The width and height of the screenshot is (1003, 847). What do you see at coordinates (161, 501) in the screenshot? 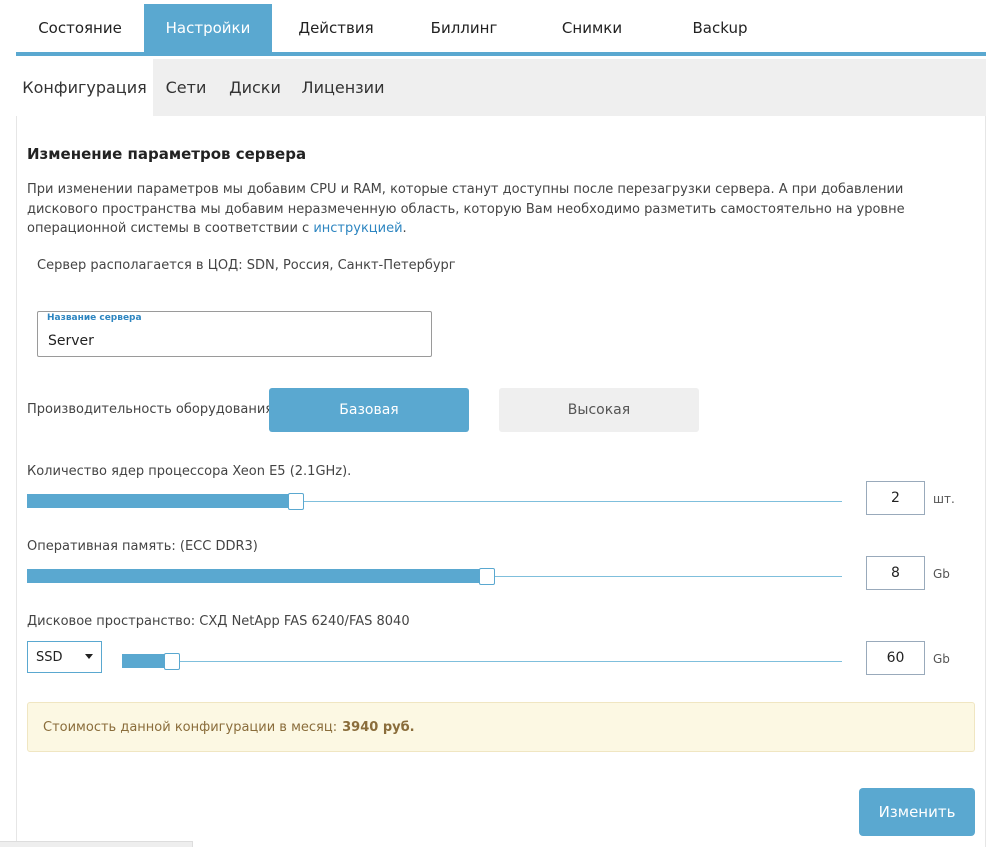
I see `cpu-slider-fill` at bounding box center [161, 501].